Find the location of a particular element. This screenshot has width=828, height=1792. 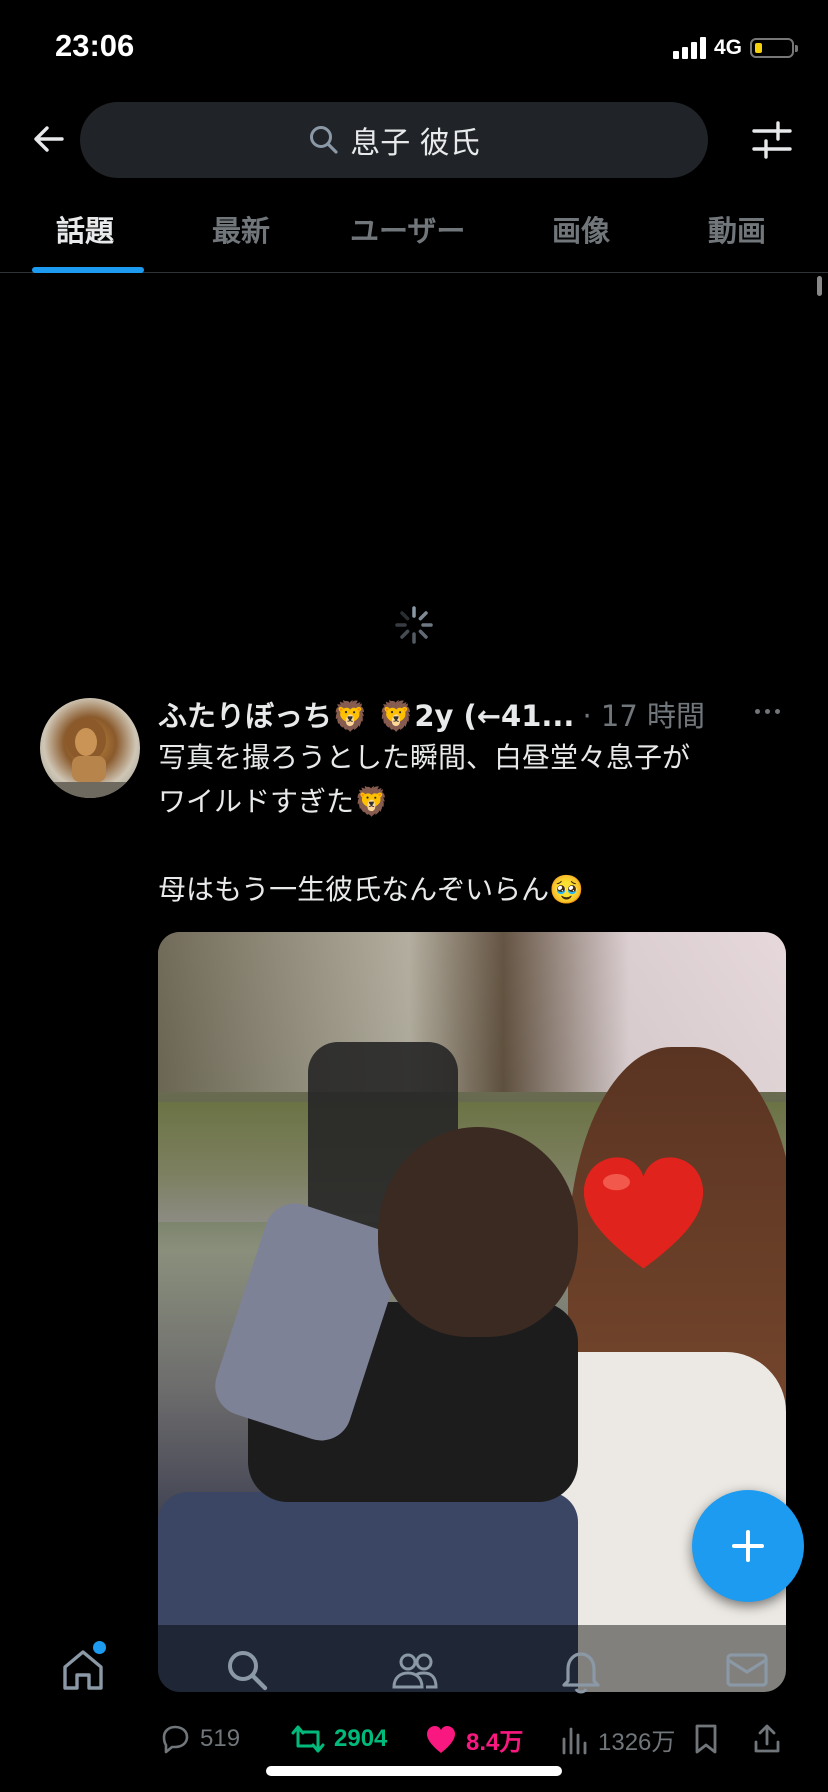

search-query-text: 息子 彼氏 is located at coordinates (415, 143).